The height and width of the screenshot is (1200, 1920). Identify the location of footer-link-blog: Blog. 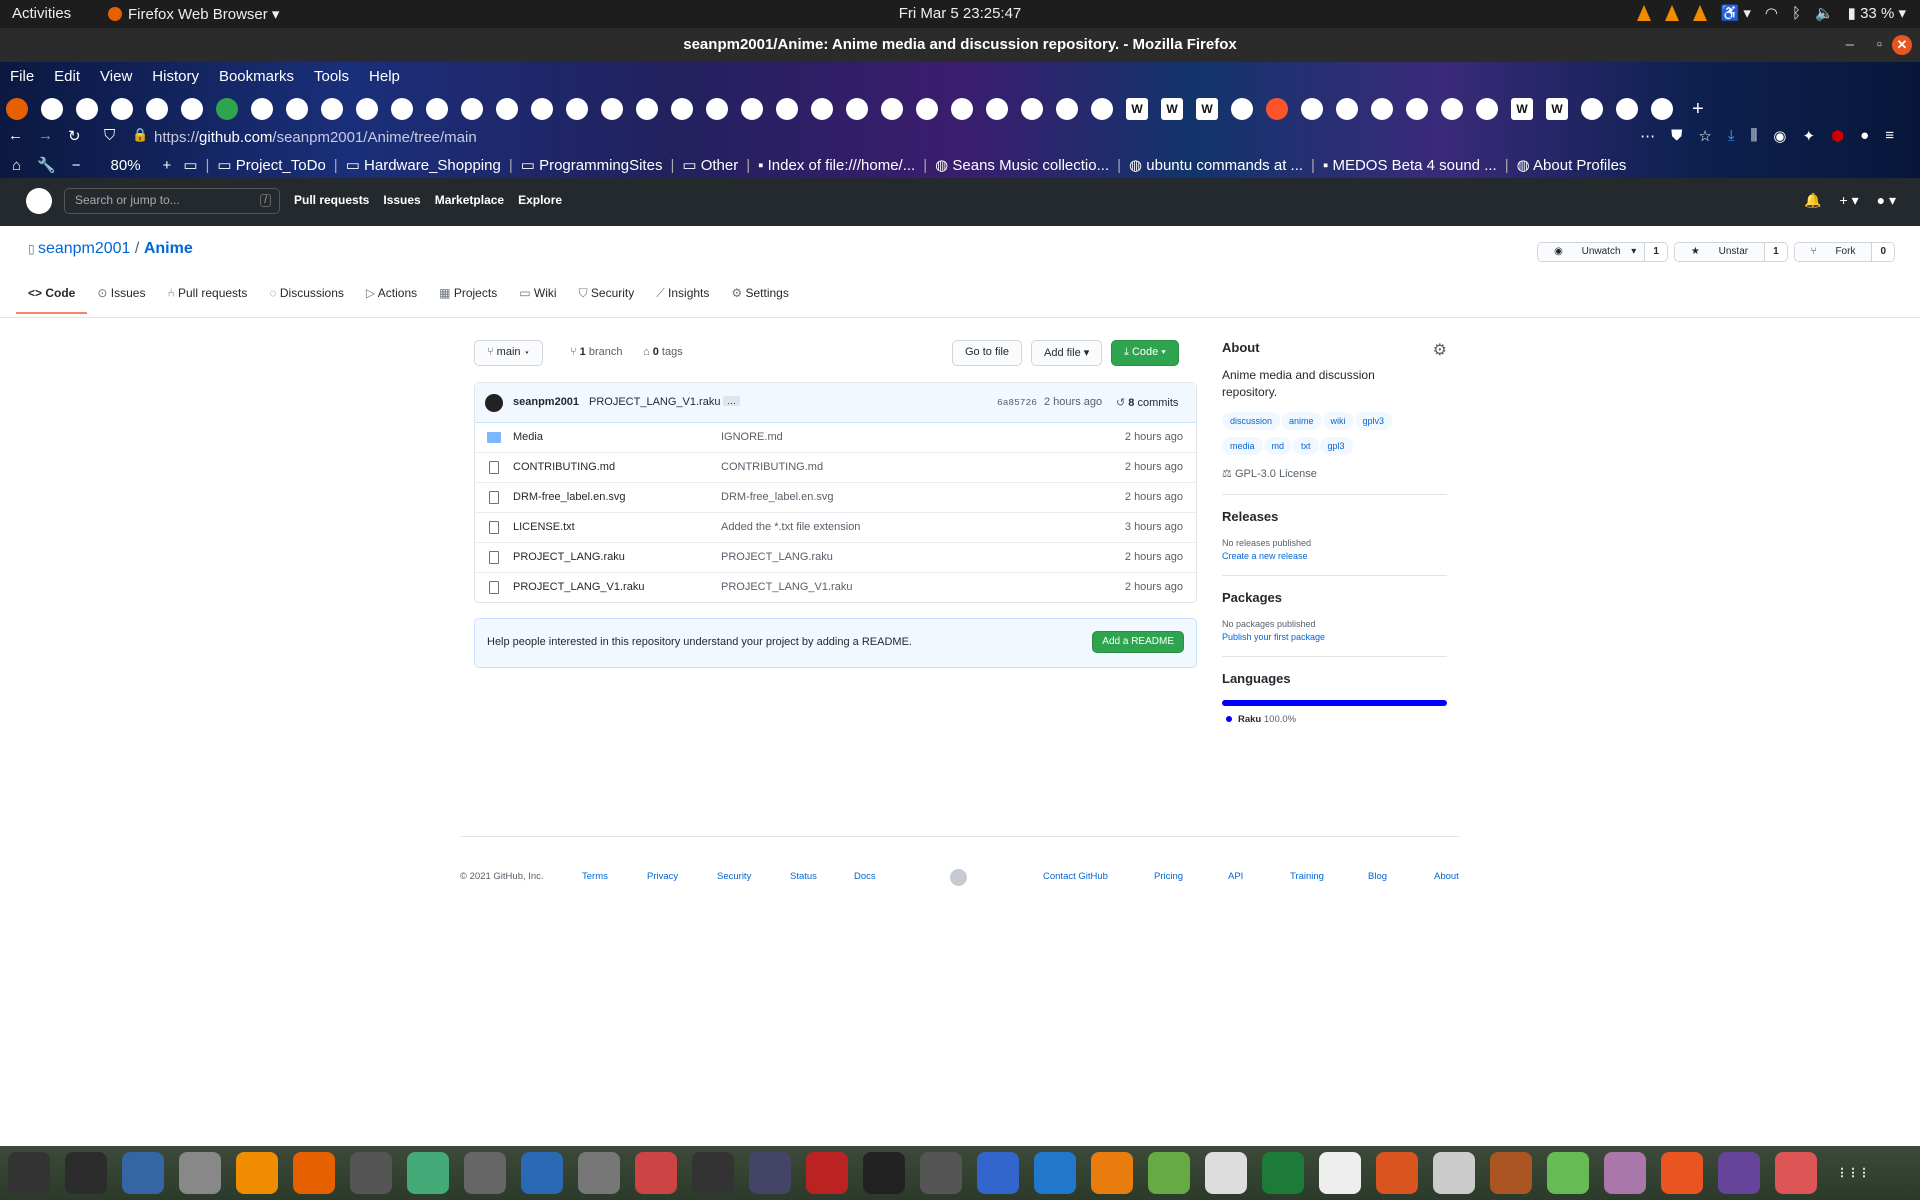
(1377, 876).